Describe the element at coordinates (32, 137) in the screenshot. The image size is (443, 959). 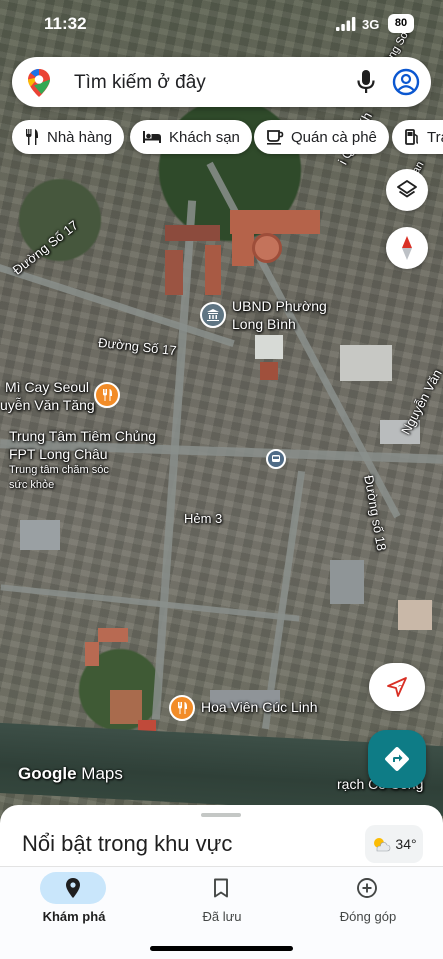
I see `restaurant-icon` at that location.